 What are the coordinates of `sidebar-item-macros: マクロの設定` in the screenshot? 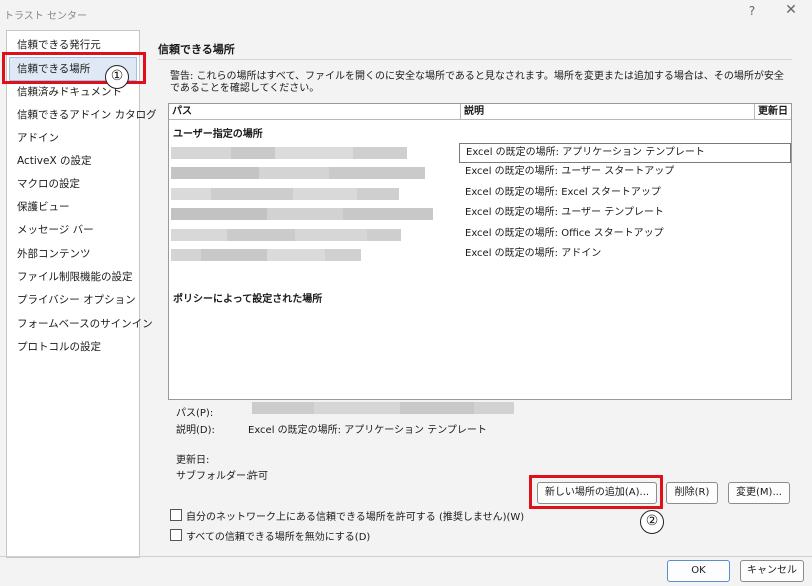 It's located at (77, 184).